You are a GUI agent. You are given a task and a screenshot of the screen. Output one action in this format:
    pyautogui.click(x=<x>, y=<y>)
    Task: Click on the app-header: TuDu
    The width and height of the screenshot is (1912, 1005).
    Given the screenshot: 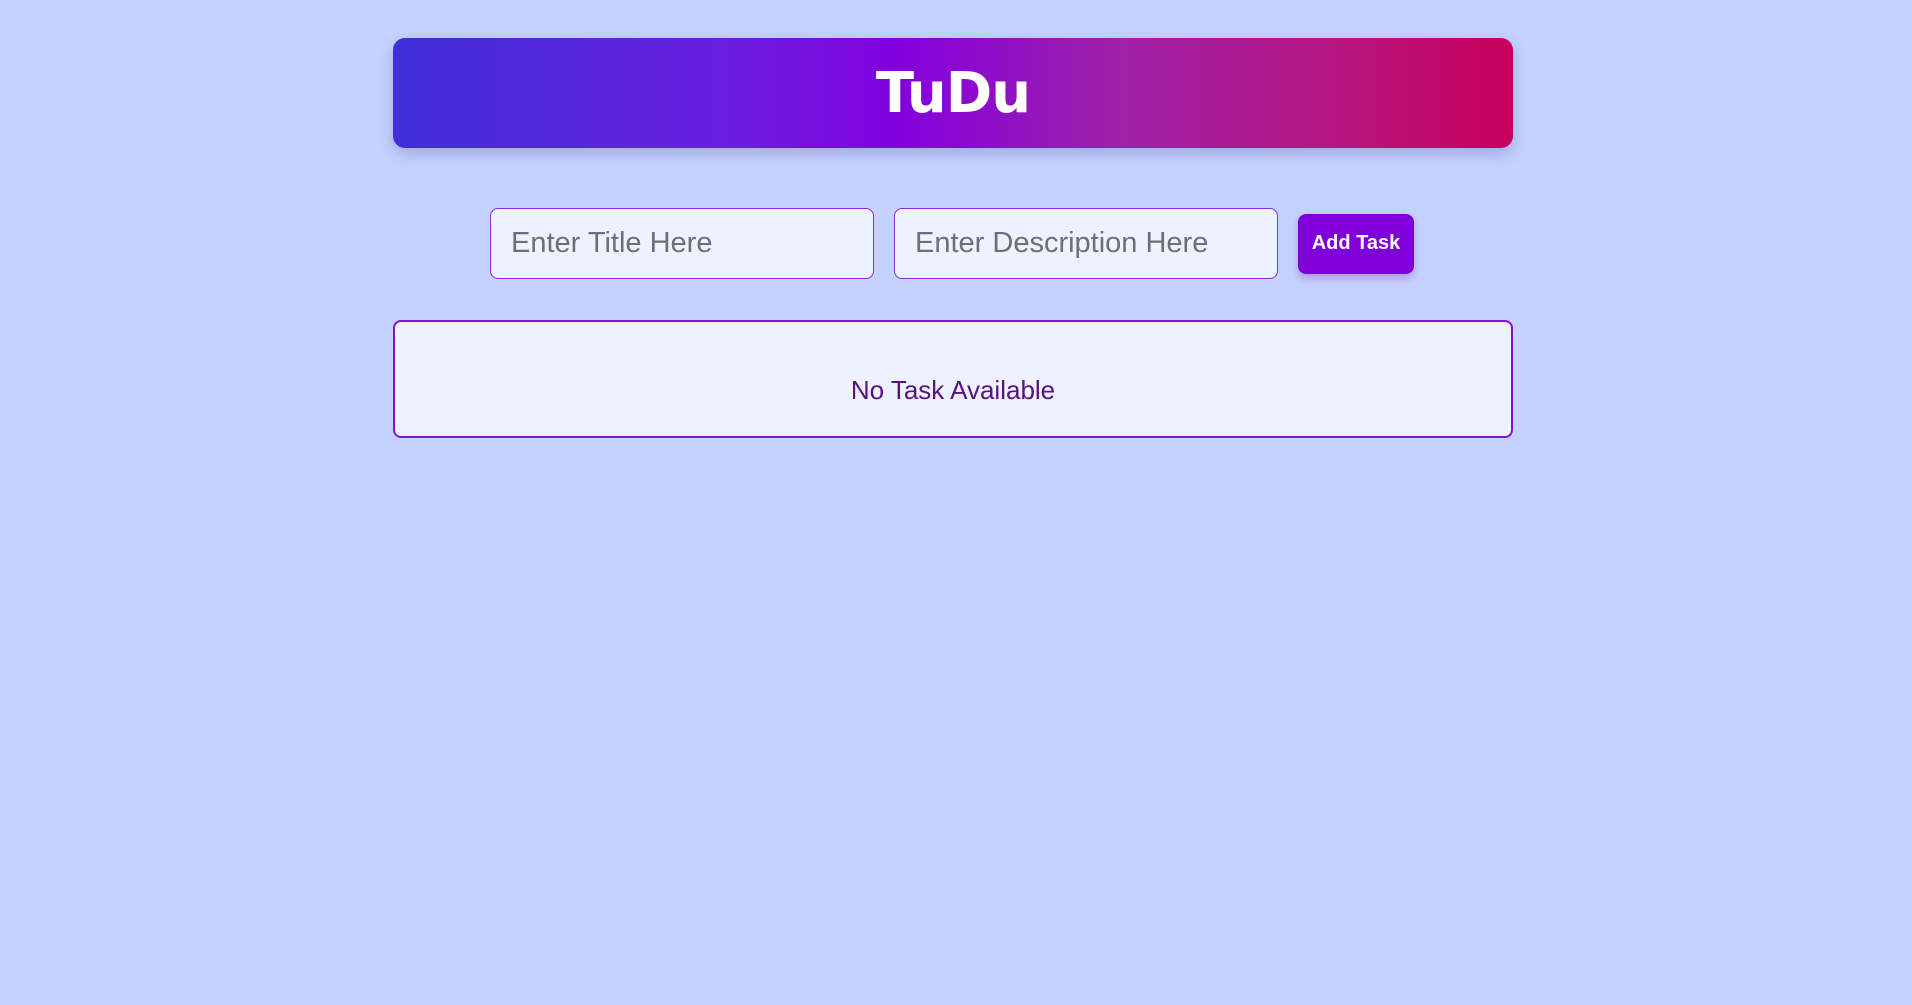 What is the action you would take?
    pyautogui.click(x=953, y=93)
    